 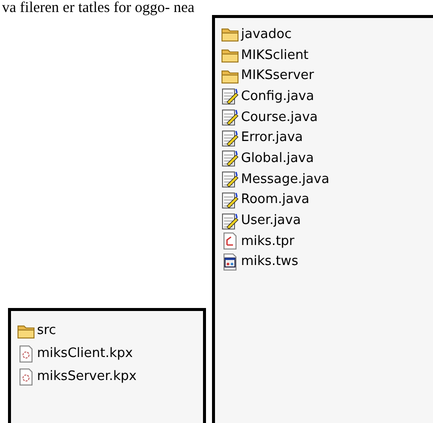 I want to click on file-name: miks.tpr, so click(x=267, y=241).